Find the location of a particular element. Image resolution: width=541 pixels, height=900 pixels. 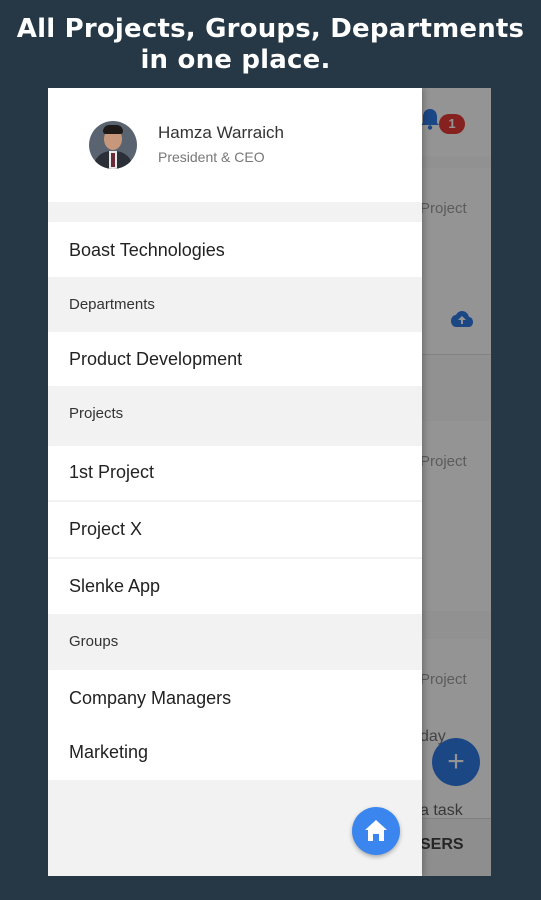

project-item: Slenke App is located at coordinates (235, 586).